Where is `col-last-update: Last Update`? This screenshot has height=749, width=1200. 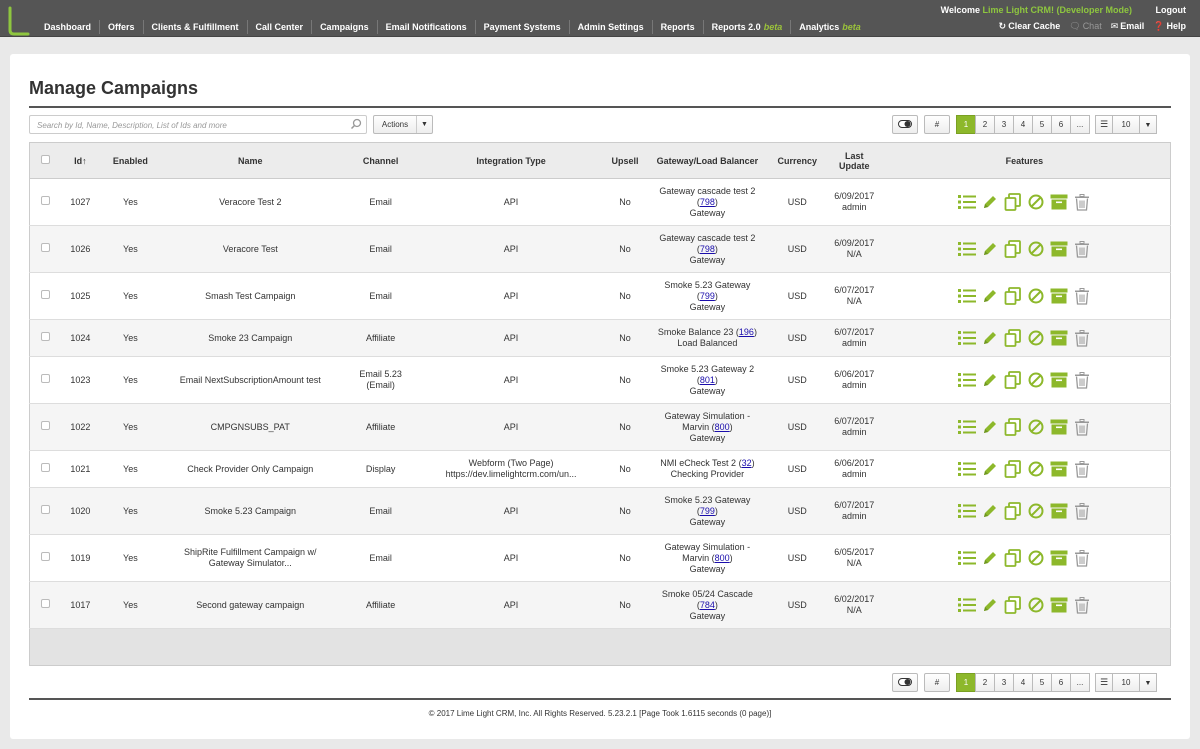 col-last-update: Last Update is located at coordinates (854, 160).